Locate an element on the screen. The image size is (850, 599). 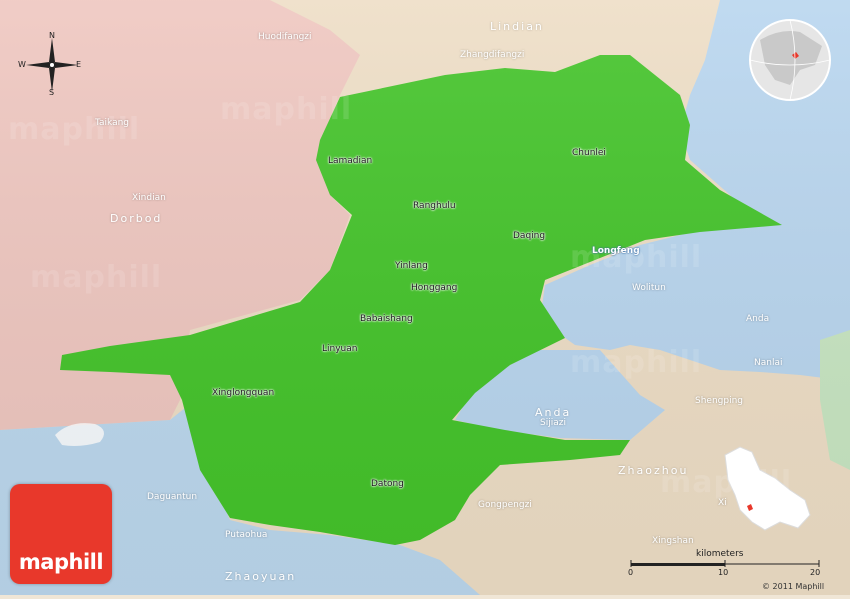
inset-globe is located at coordinates (790, 60).